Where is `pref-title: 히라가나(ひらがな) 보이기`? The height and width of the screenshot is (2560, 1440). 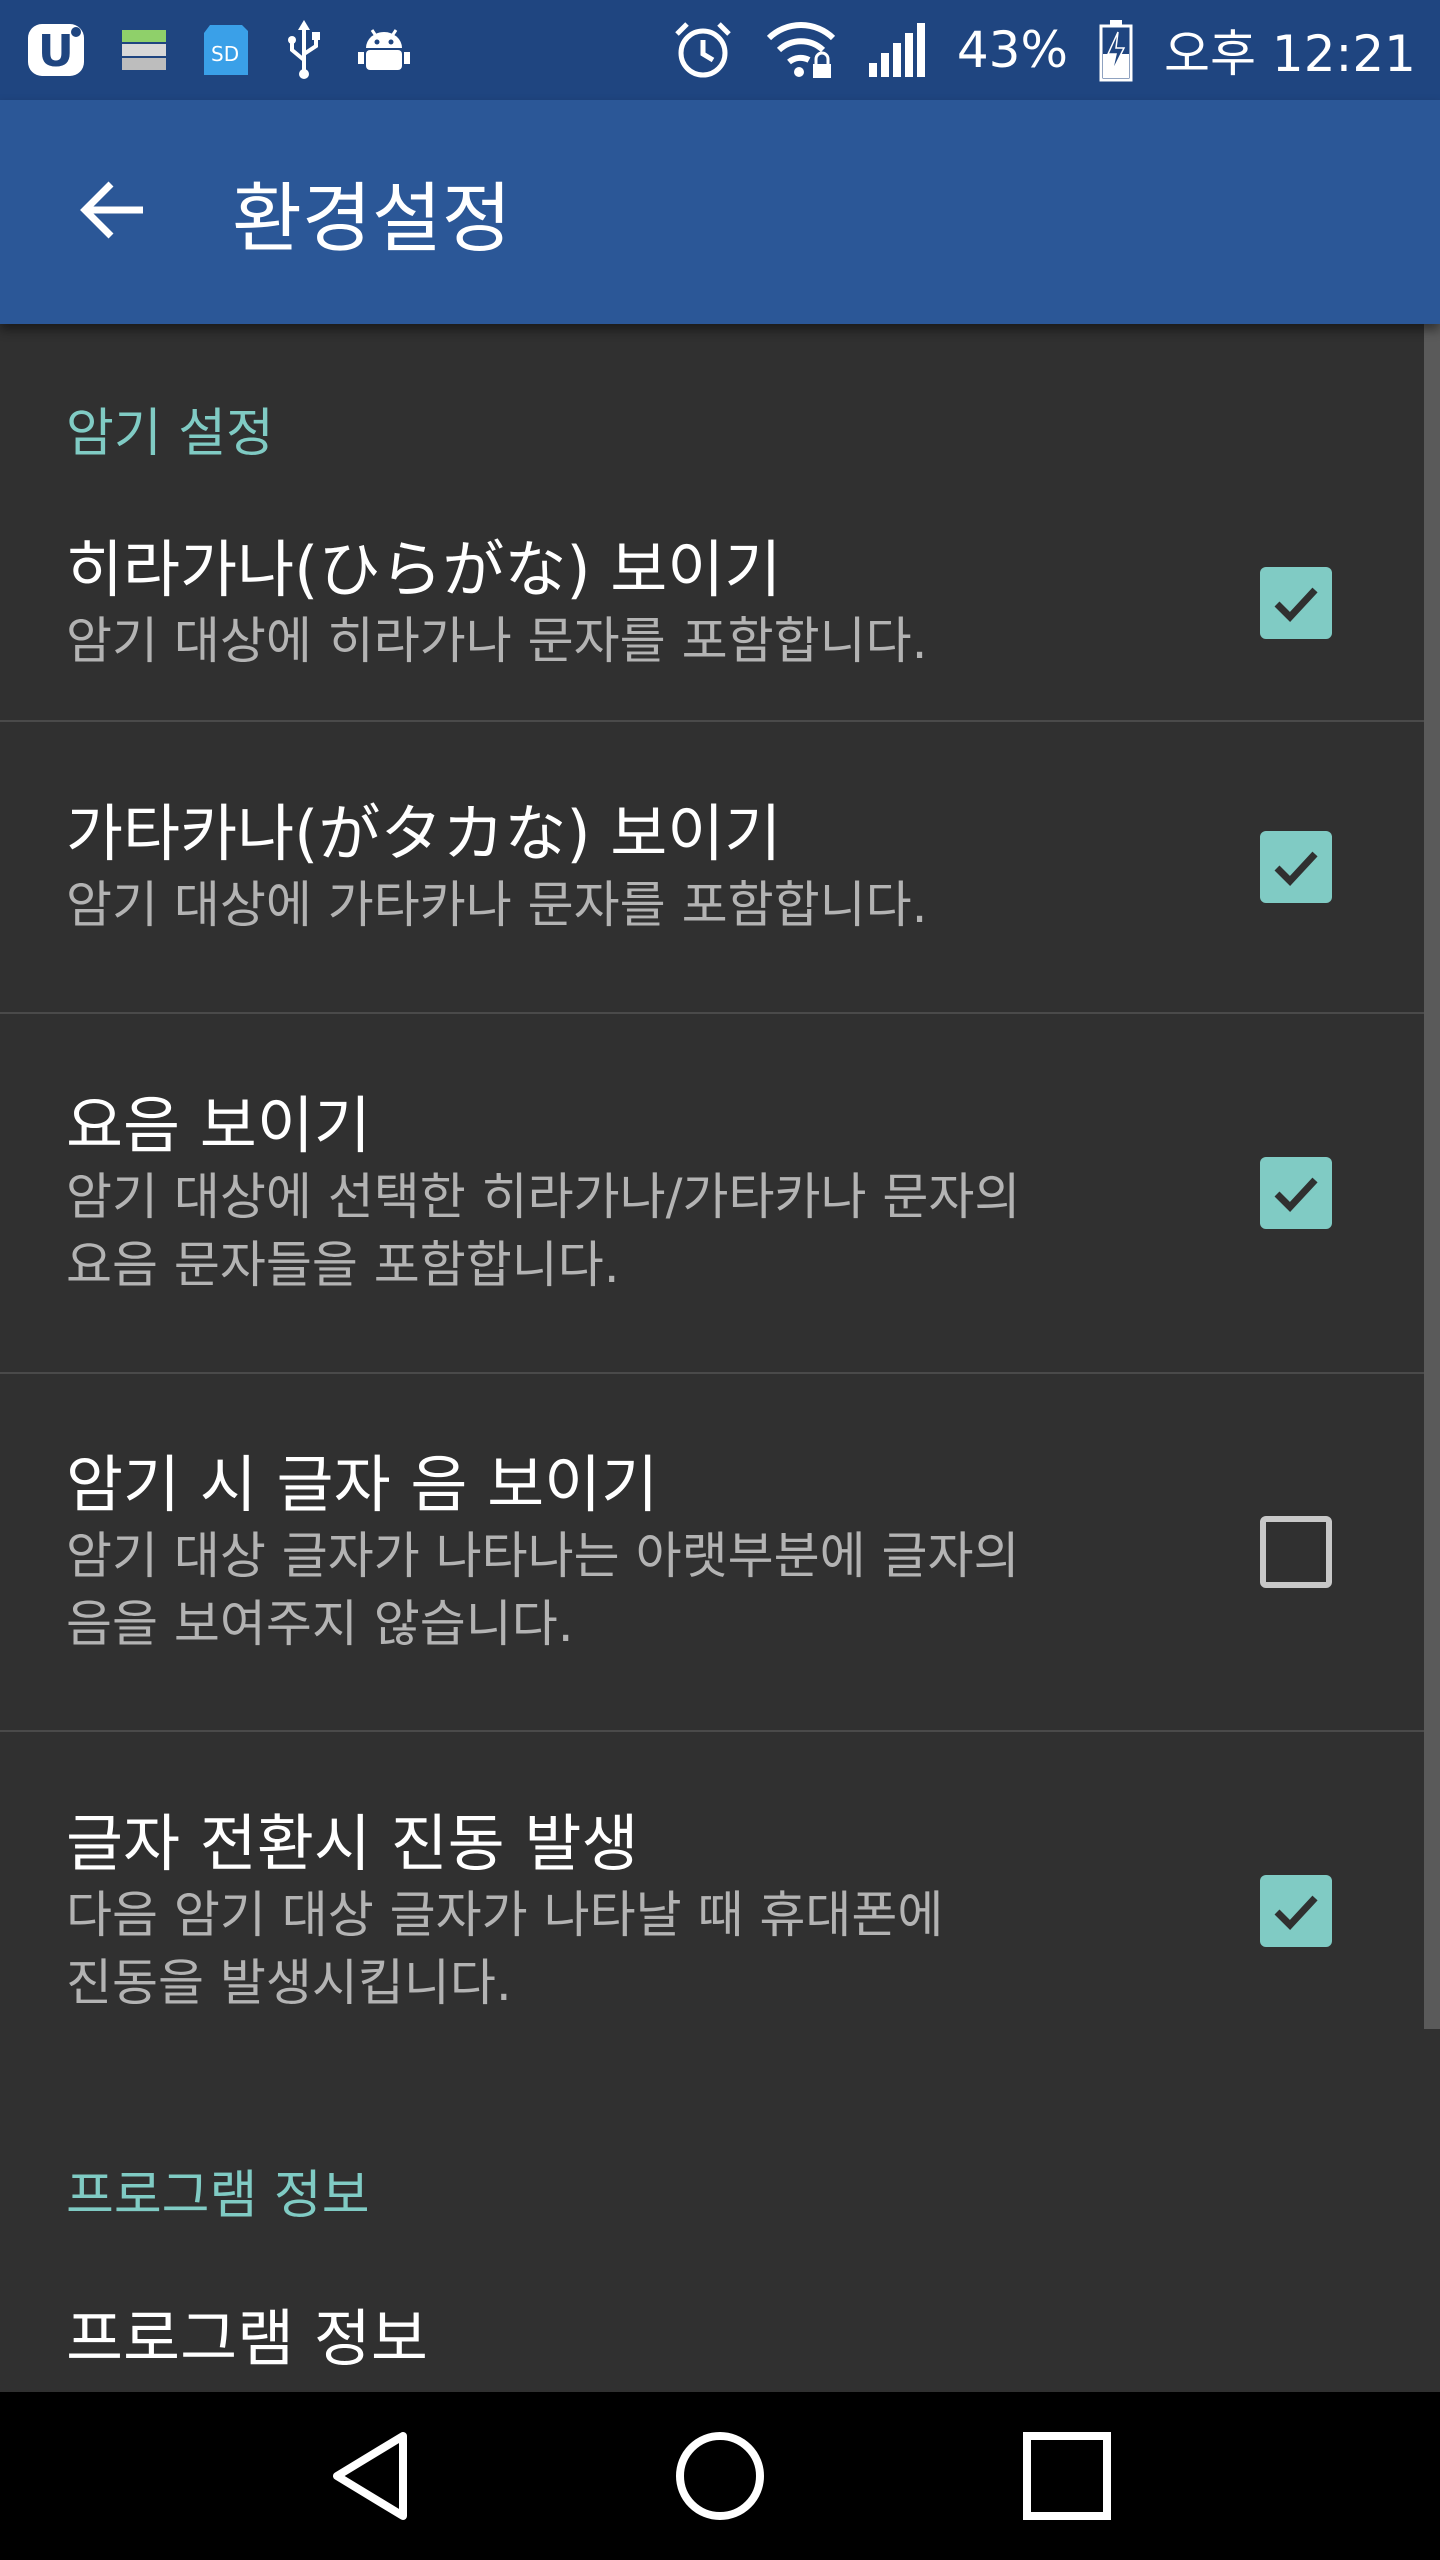
pref-title: 히라가나(ひらがな) 보이기 is located at coordinates (424, 569).